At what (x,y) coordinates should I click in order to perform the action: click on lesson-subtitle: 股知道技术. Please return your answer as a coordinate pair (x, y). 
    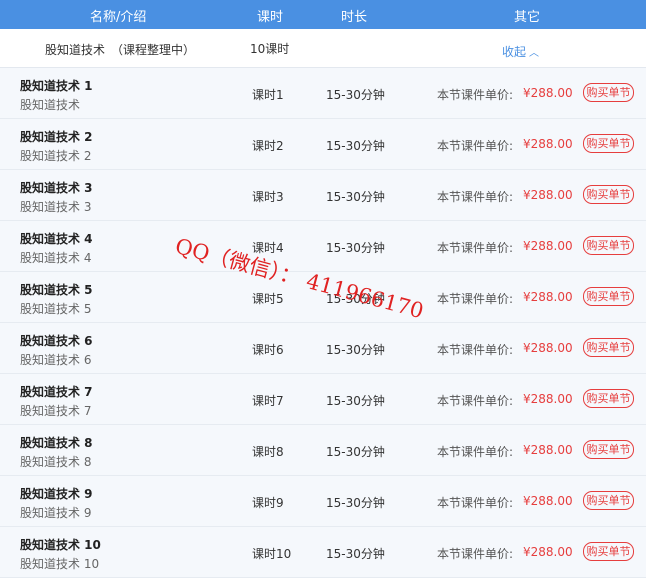
    Looking at the image, I should click on (50, 105).